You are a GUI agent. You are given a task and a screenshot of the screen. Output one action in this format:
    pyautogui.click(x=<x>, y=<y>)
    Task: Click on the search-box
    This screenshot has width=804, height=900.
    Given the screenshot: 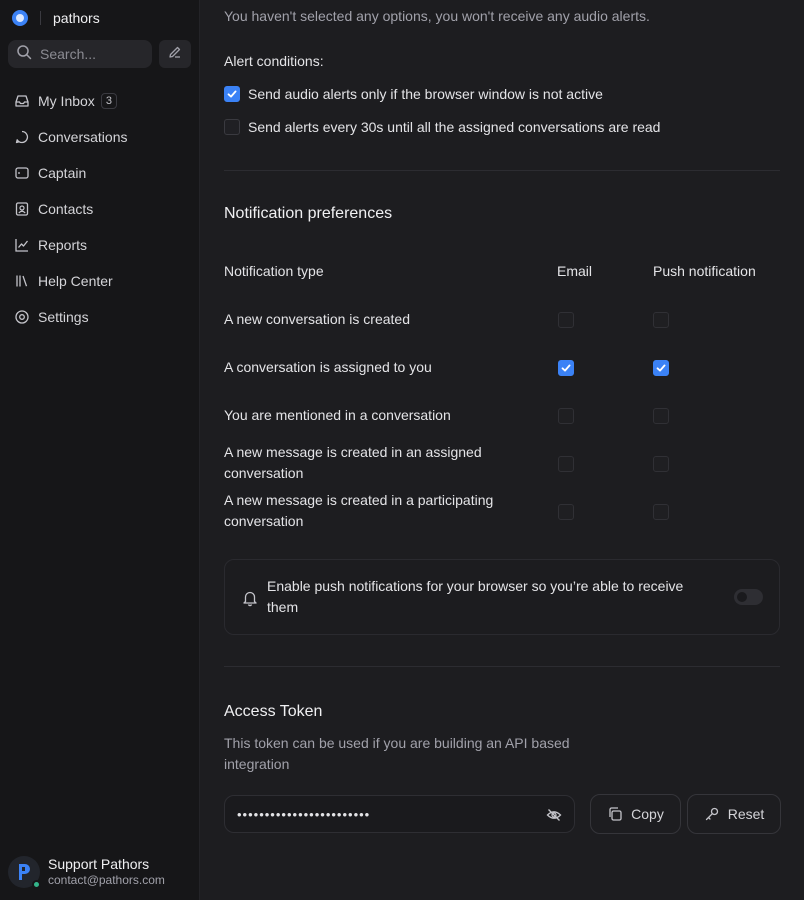 What is the action you would take?
    pyautogui.click(x=80, y=54)
    